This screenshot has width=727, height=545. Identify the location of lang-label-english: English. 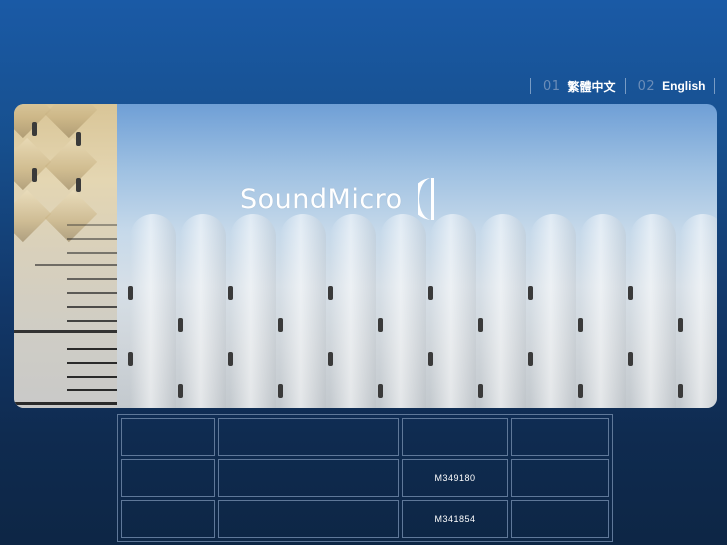
(684, 86).